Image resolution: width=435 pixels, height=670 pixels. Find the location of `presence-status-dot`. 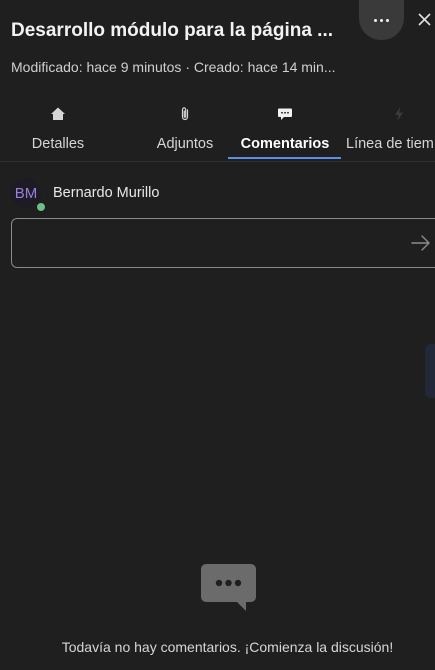

presence-status-dot is located at coordinates (41, 207).